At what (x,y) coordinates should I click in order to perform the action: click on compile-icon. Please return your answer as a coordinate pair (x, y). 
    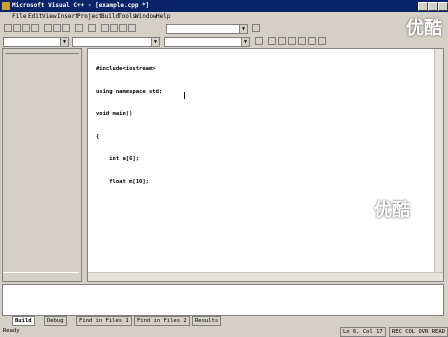
    Looking at the image, I should click on (272, 41).